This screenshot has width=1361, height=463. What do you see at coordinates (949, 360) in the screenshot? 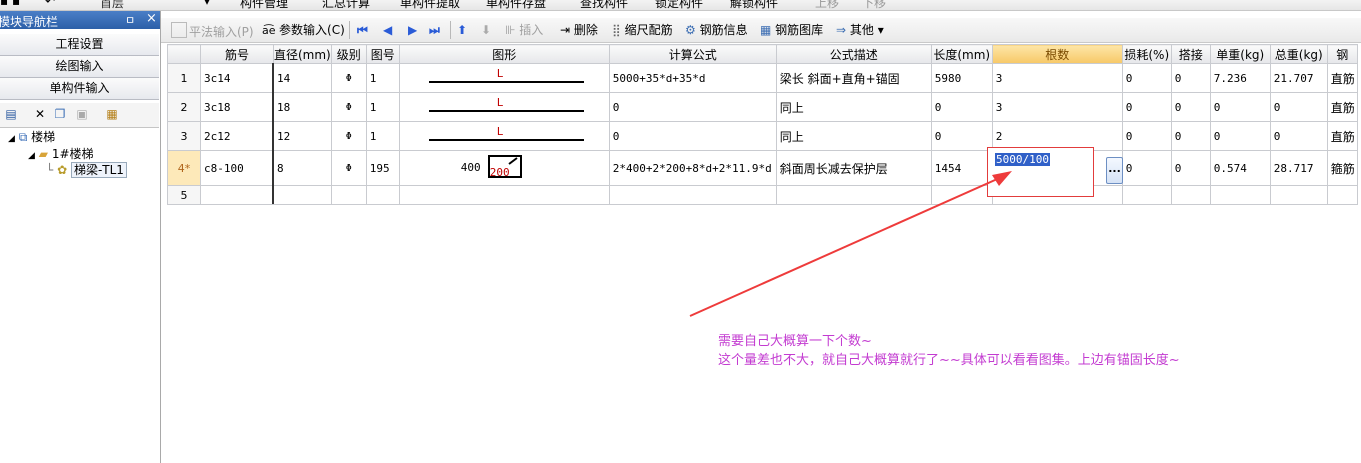
I see `annotation-line-2: 这个量差也不大，就自己大概算就行了~~具体可以看看图集。上边有锚固长度~` at bounding box center [949, 360].